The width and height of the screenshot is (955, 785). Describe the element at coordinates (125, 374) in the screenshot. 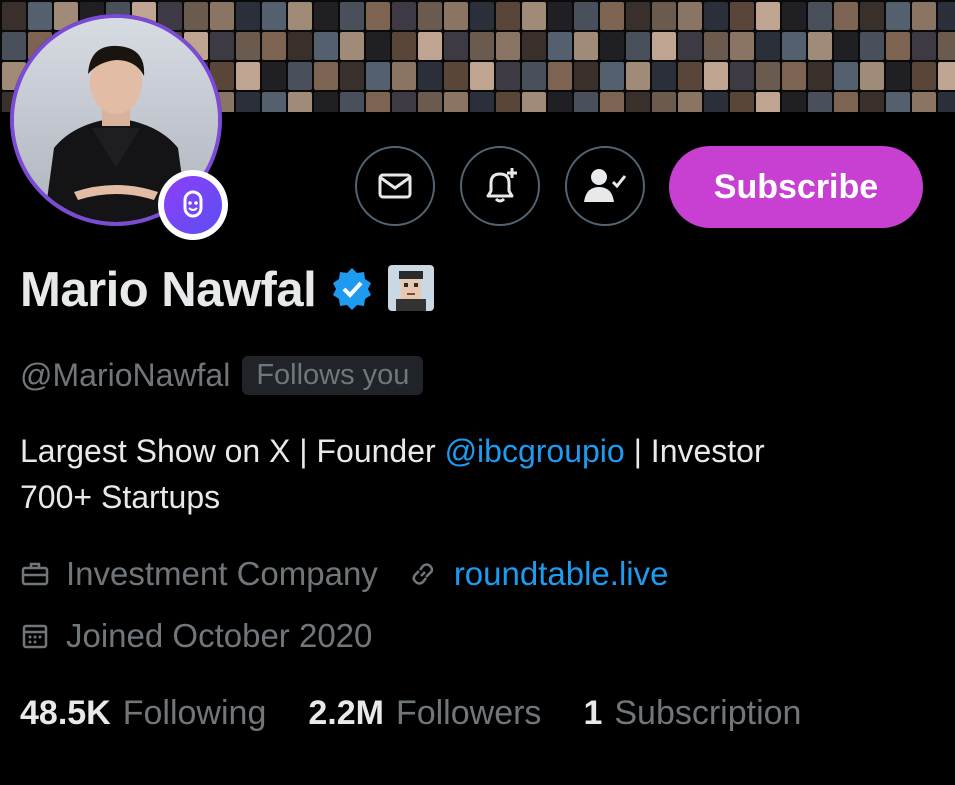

I see `username: @MarioNawfal` at that location.